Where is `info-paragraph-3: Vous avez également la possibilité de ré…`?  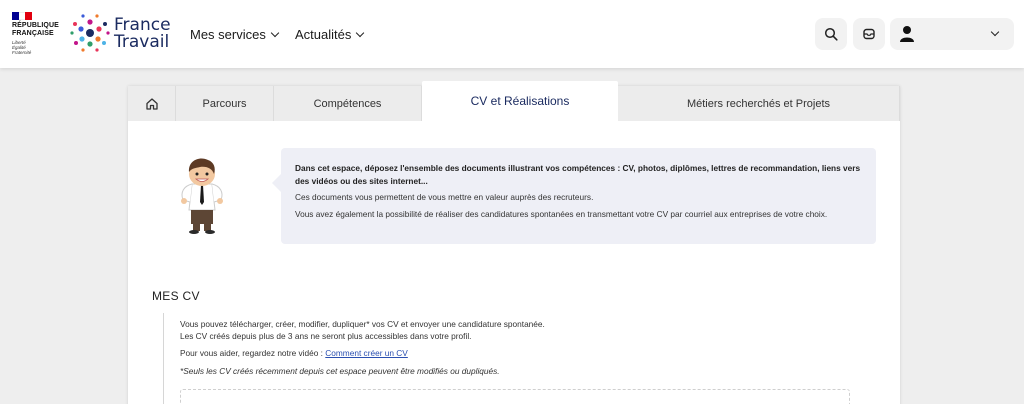
info-paragraph-3: Vous avez également la possibilité de ré… is located at coordinates (561, 214).